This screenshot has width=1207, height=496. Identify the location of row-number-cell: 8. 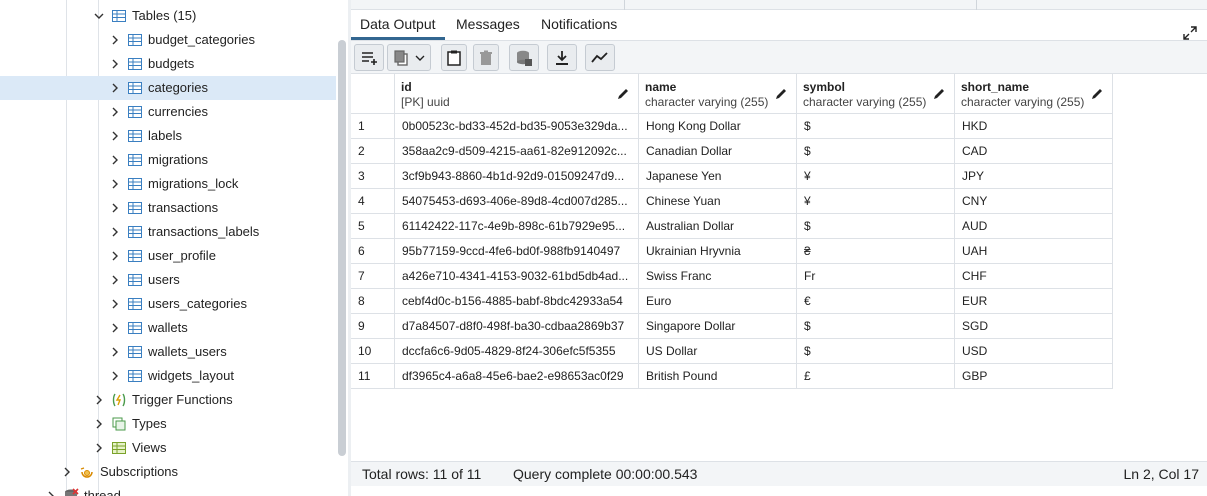
(373, 301).